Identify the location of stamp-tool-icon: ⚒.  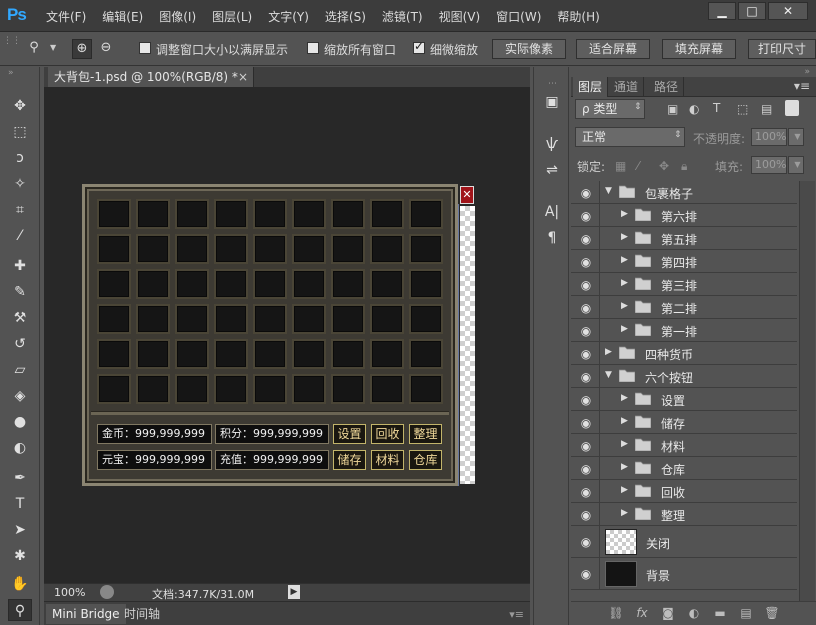
(20, 318).